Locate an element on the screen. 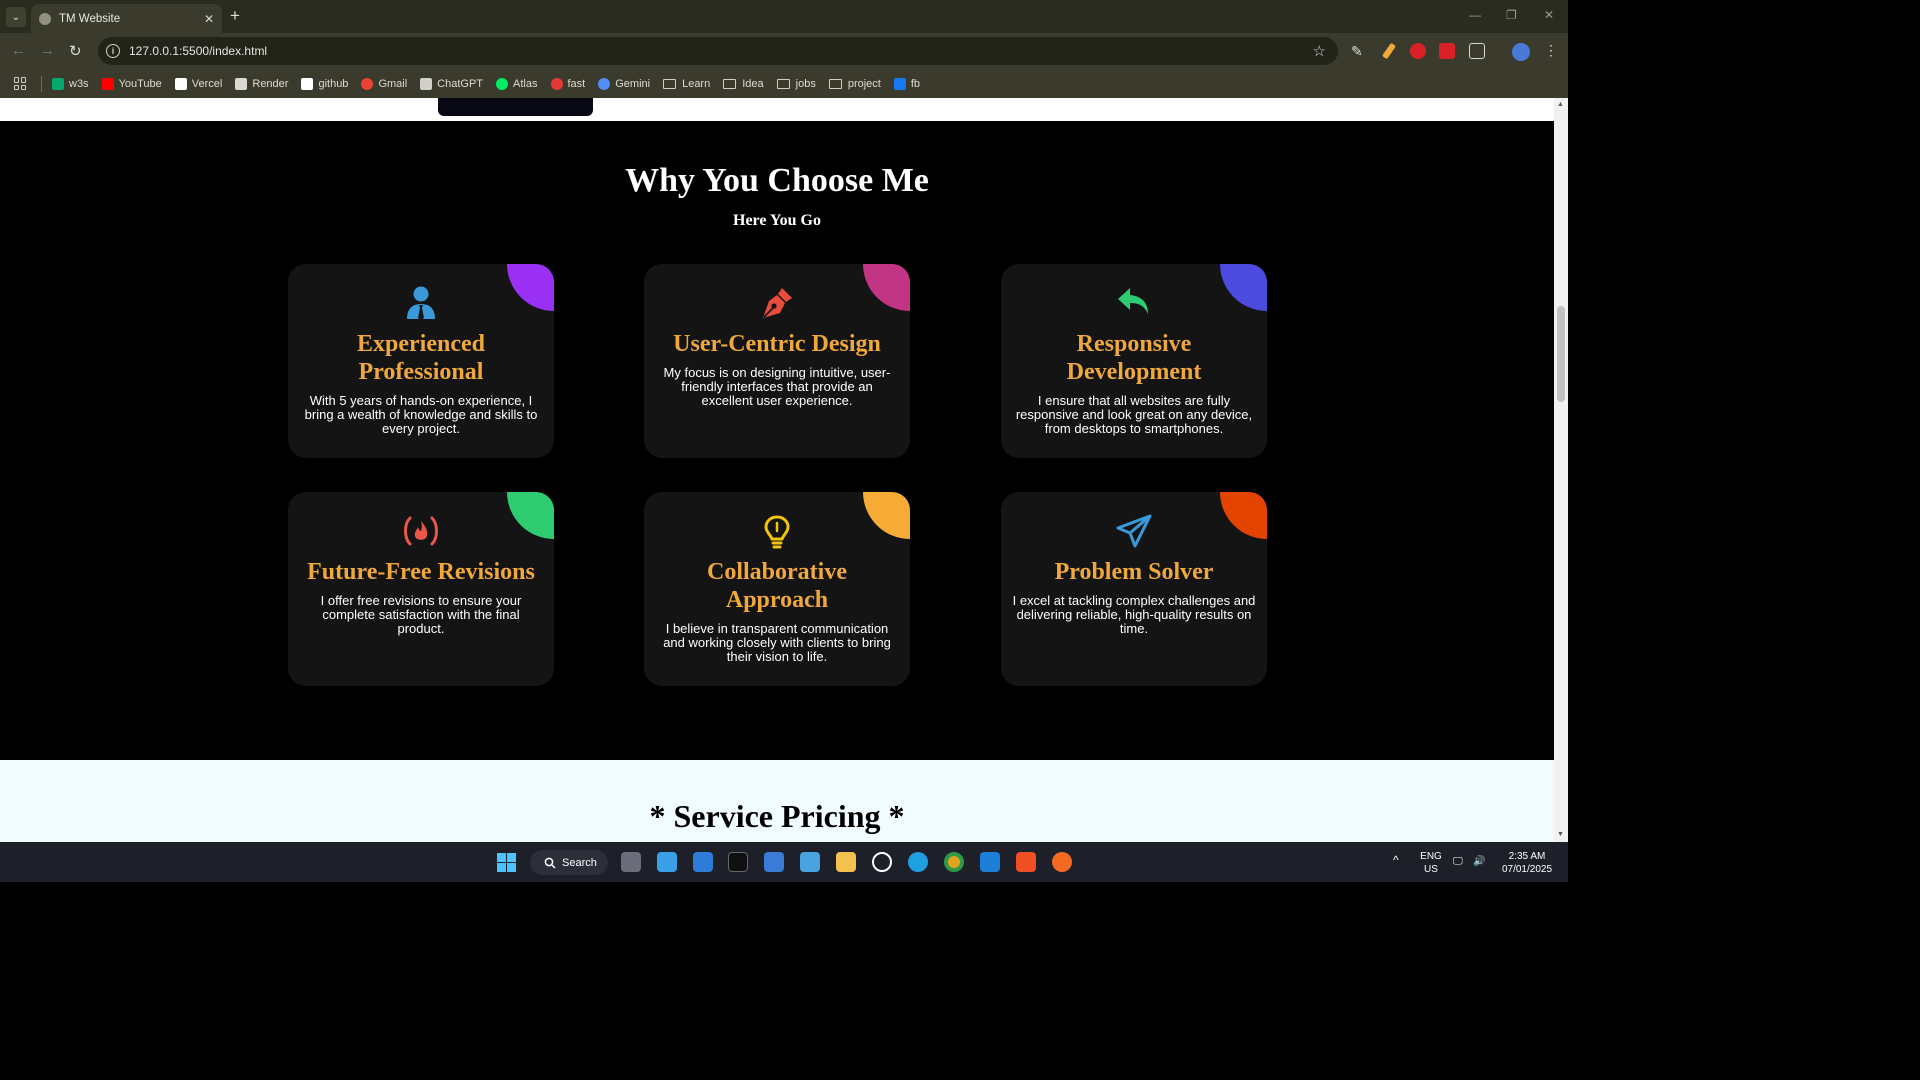 Image resolution: width=1920 pixels, height=1080 pixels. back-icon: ← is located at coordinates (18, 50).